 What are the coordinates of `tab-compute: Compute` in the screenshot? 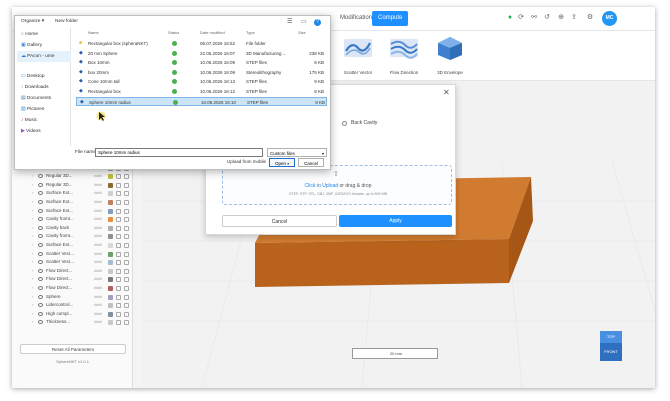 It's located at (390, 18).